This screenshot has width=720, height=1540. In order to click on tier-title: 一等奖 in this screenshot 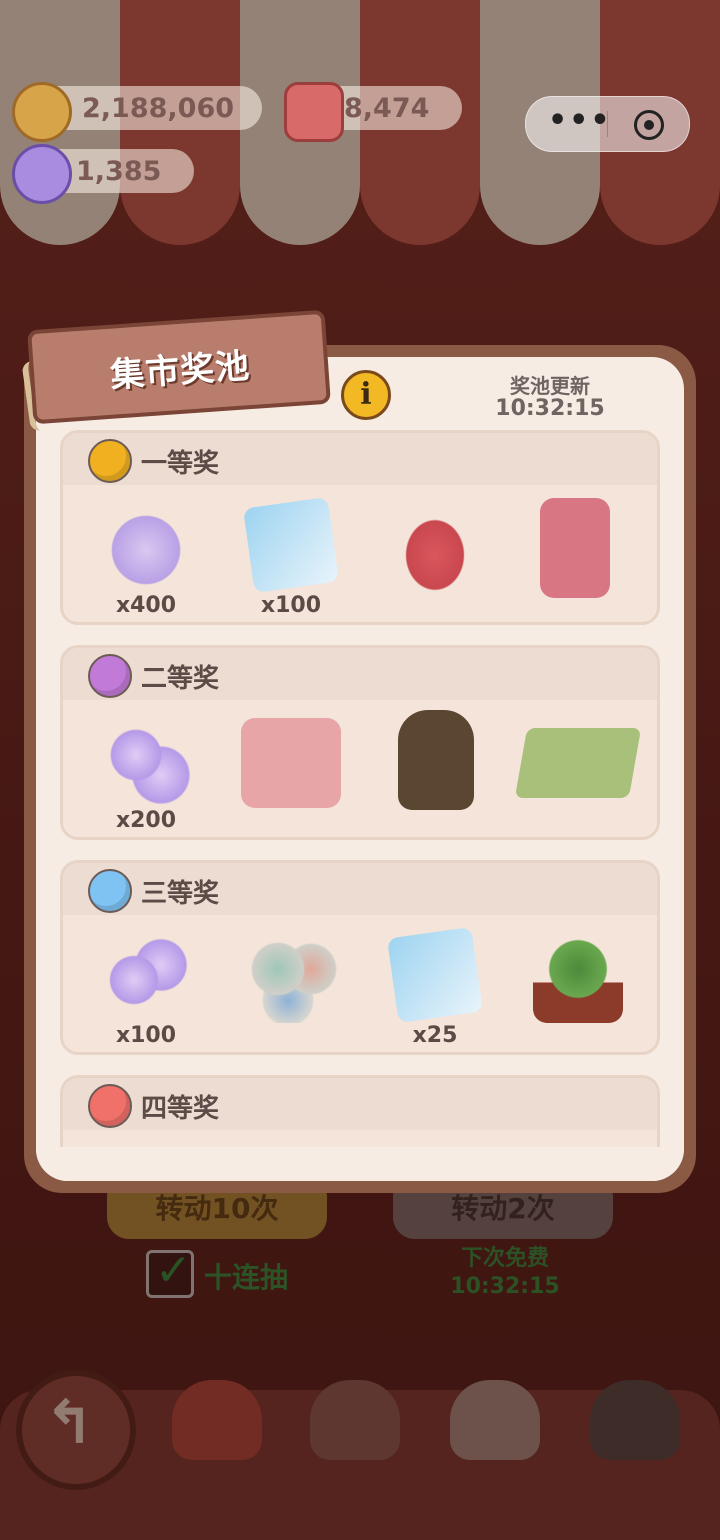, I will do `click(180, 464)`.